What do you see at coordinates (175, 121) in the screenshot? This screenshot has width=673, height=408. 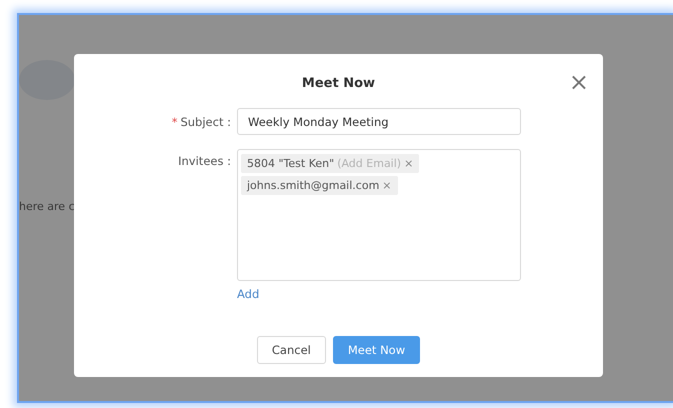 I see `required-mark: *` at bounding box center [175, 121].